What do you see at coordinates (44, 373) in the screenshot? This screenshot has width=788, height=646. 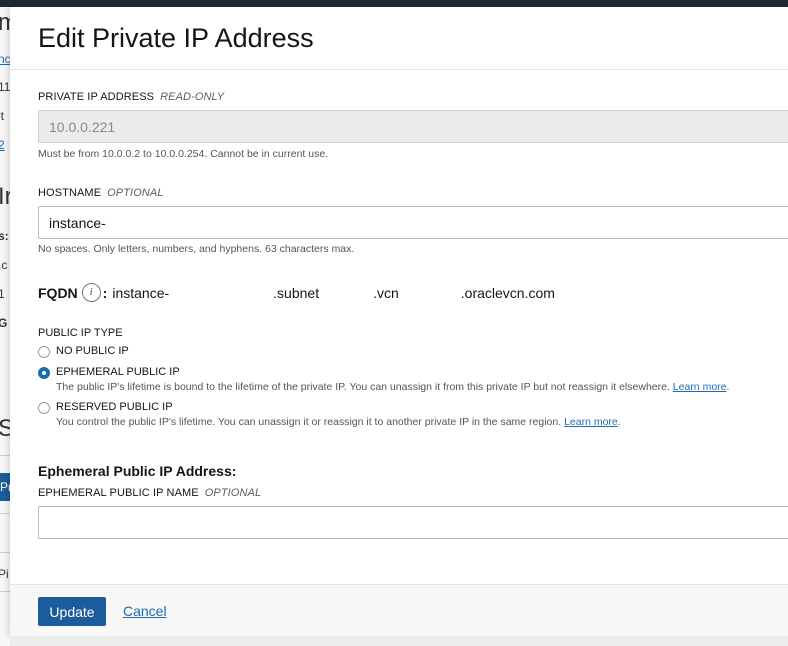 I see `radio-button-selected` at bounding box center [44, 373].